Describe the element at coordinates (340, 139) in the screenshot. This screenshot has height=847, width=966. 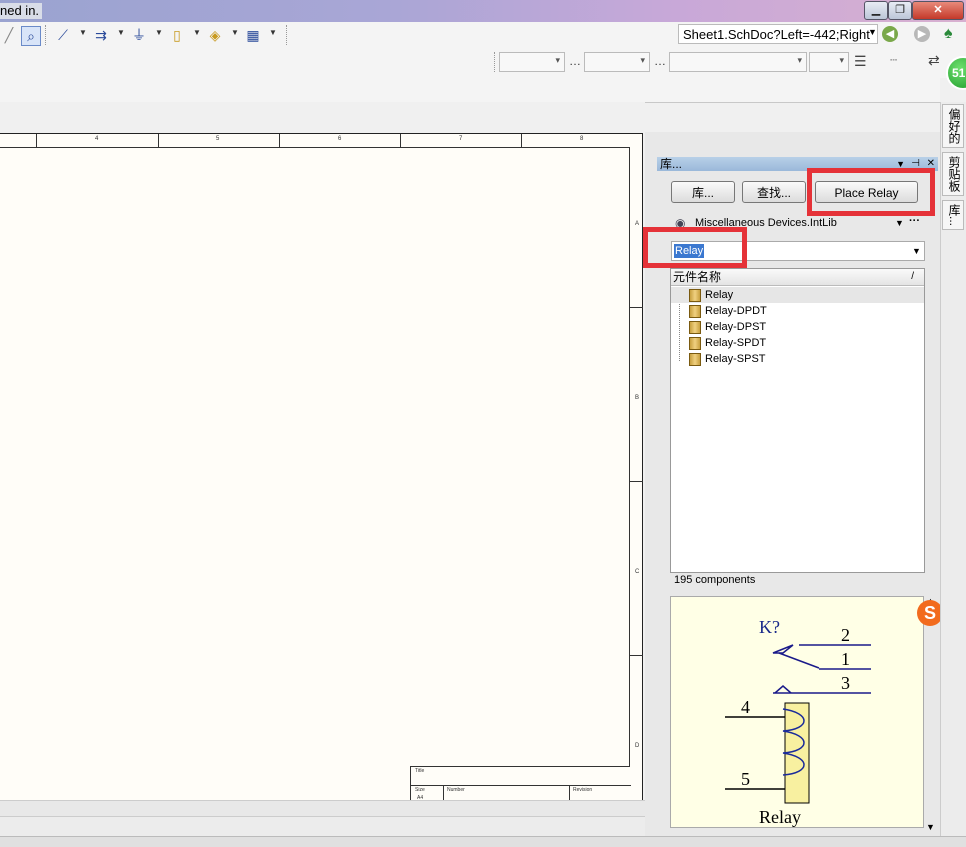
I see `zone-column-label: 6` at that location.